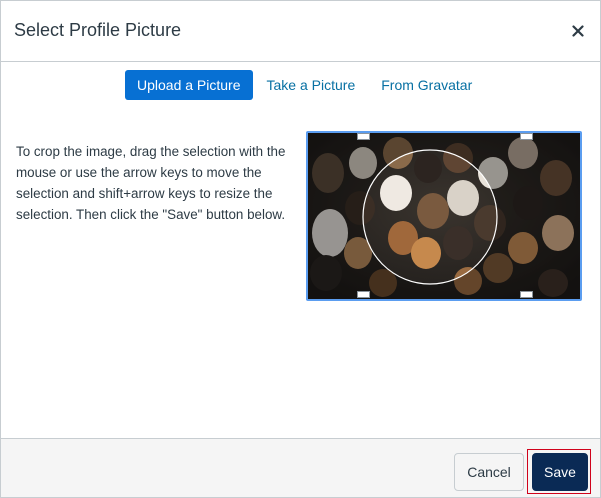 The width and height of the screenshot is (601, 498). Describe the element at coordinates (98, 30) in the screenshot. I see `dialog-title: Select Profile Picture` at that location.